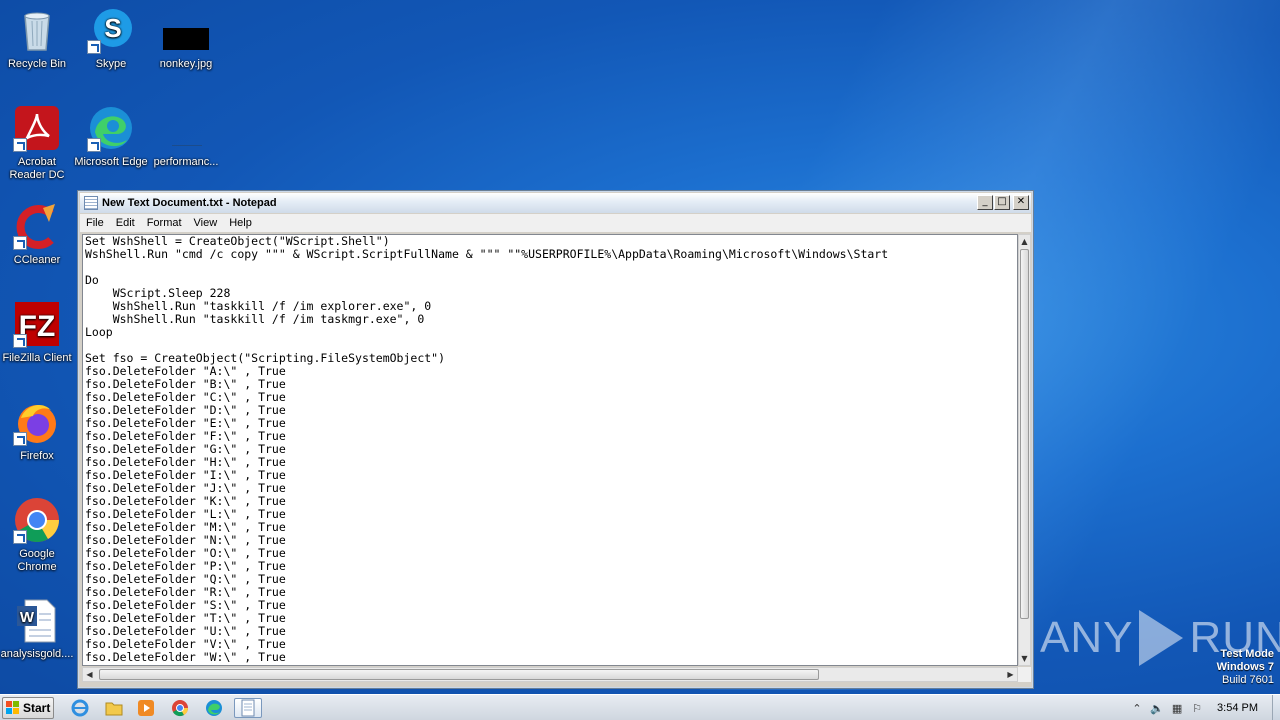  Describe the element at coordinates (89, 674) in the screenshot. I see `scroll-left-arrow-icon: ◀` at that location.